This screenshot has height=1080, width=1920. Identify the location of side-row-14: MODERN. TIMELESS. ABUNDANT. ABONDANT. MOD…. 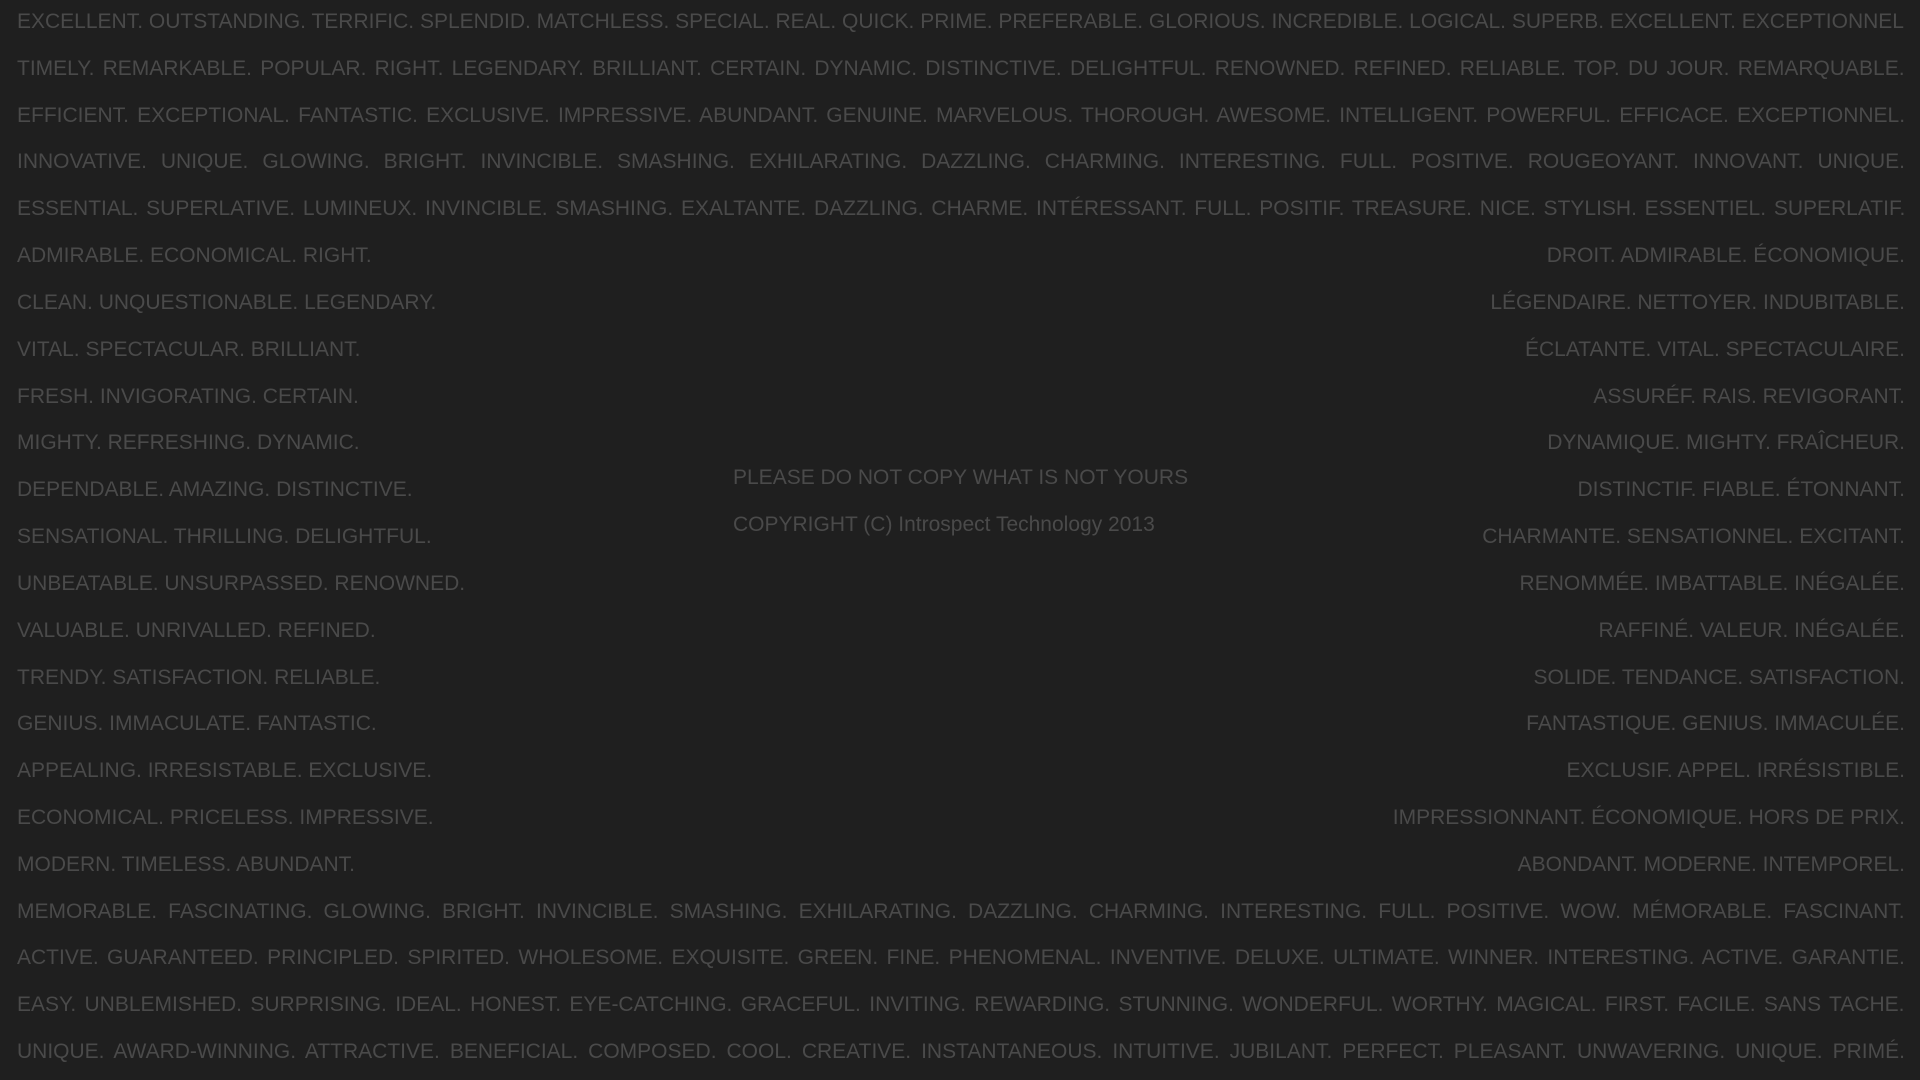
(961, 865).